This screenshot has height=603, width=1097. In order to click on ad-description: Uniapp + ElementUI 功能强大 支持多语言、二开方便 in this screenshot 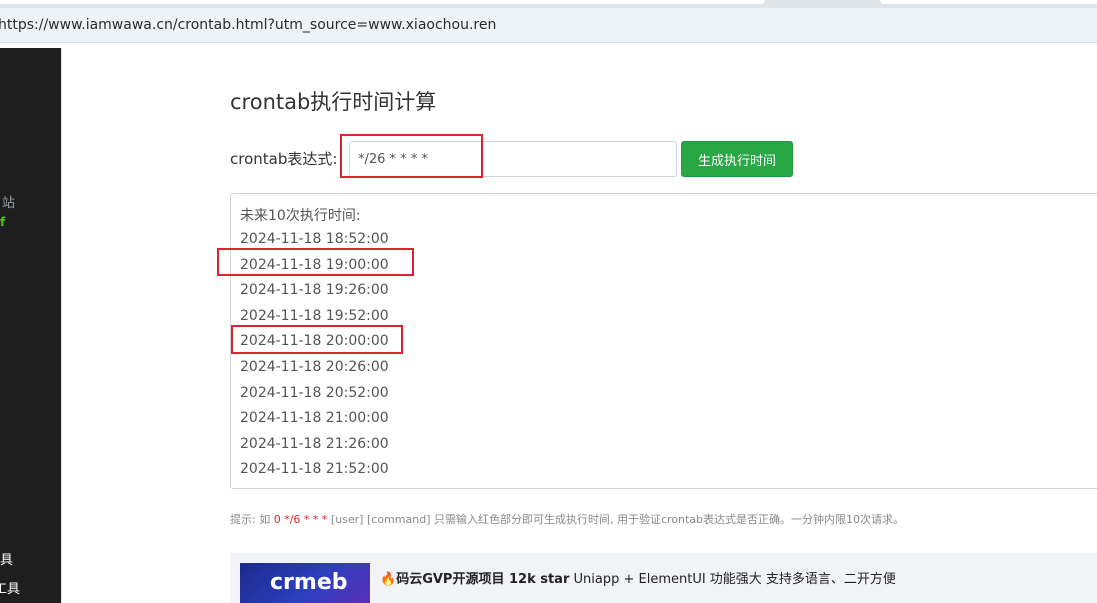, I will do `click(732, 579)`.